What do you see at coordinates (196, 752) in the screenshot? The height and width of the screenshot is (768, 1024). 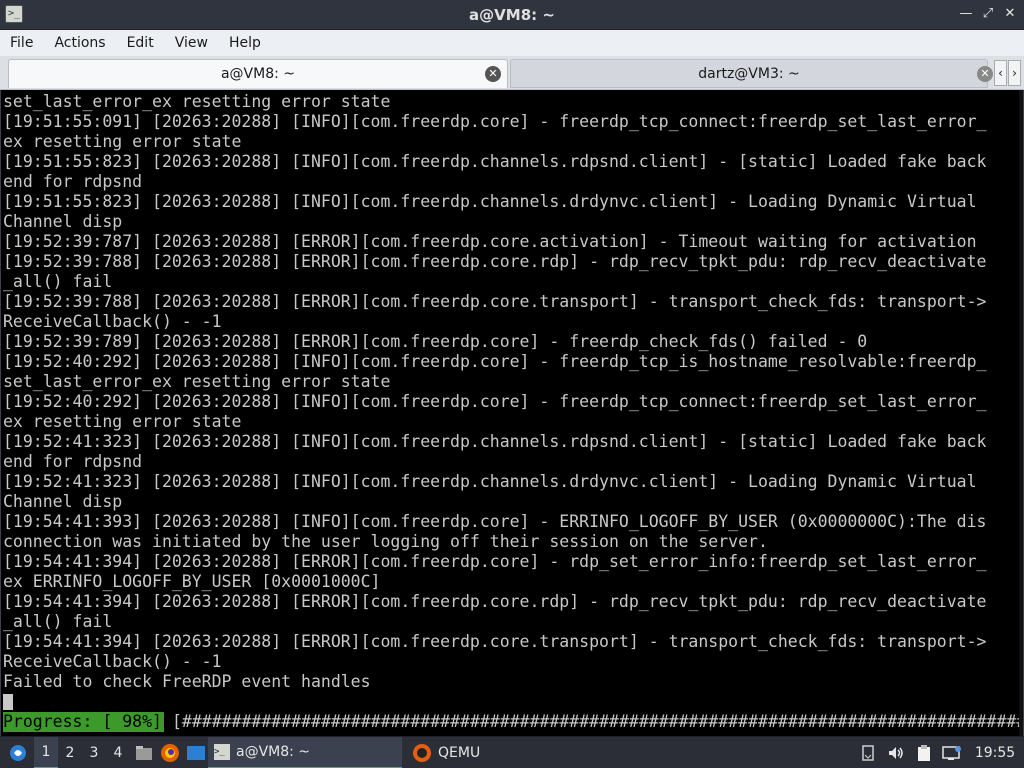 I see `desktop-icon` at bounding box center [196, 752].